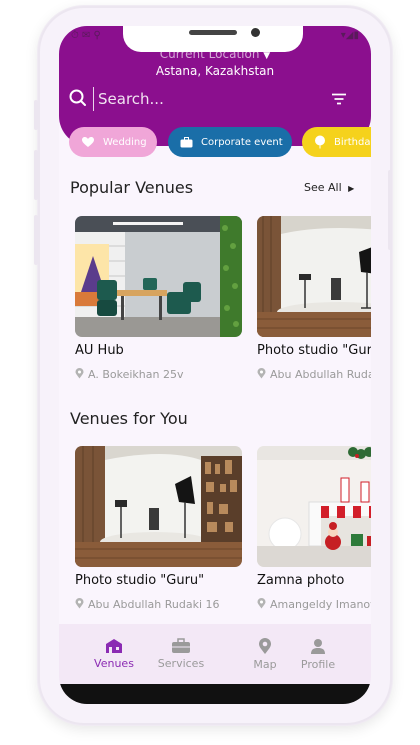 The width and height of the screenshot is (420, 745). I want to click on chip-wedding: Wedding, so click(113, 142).